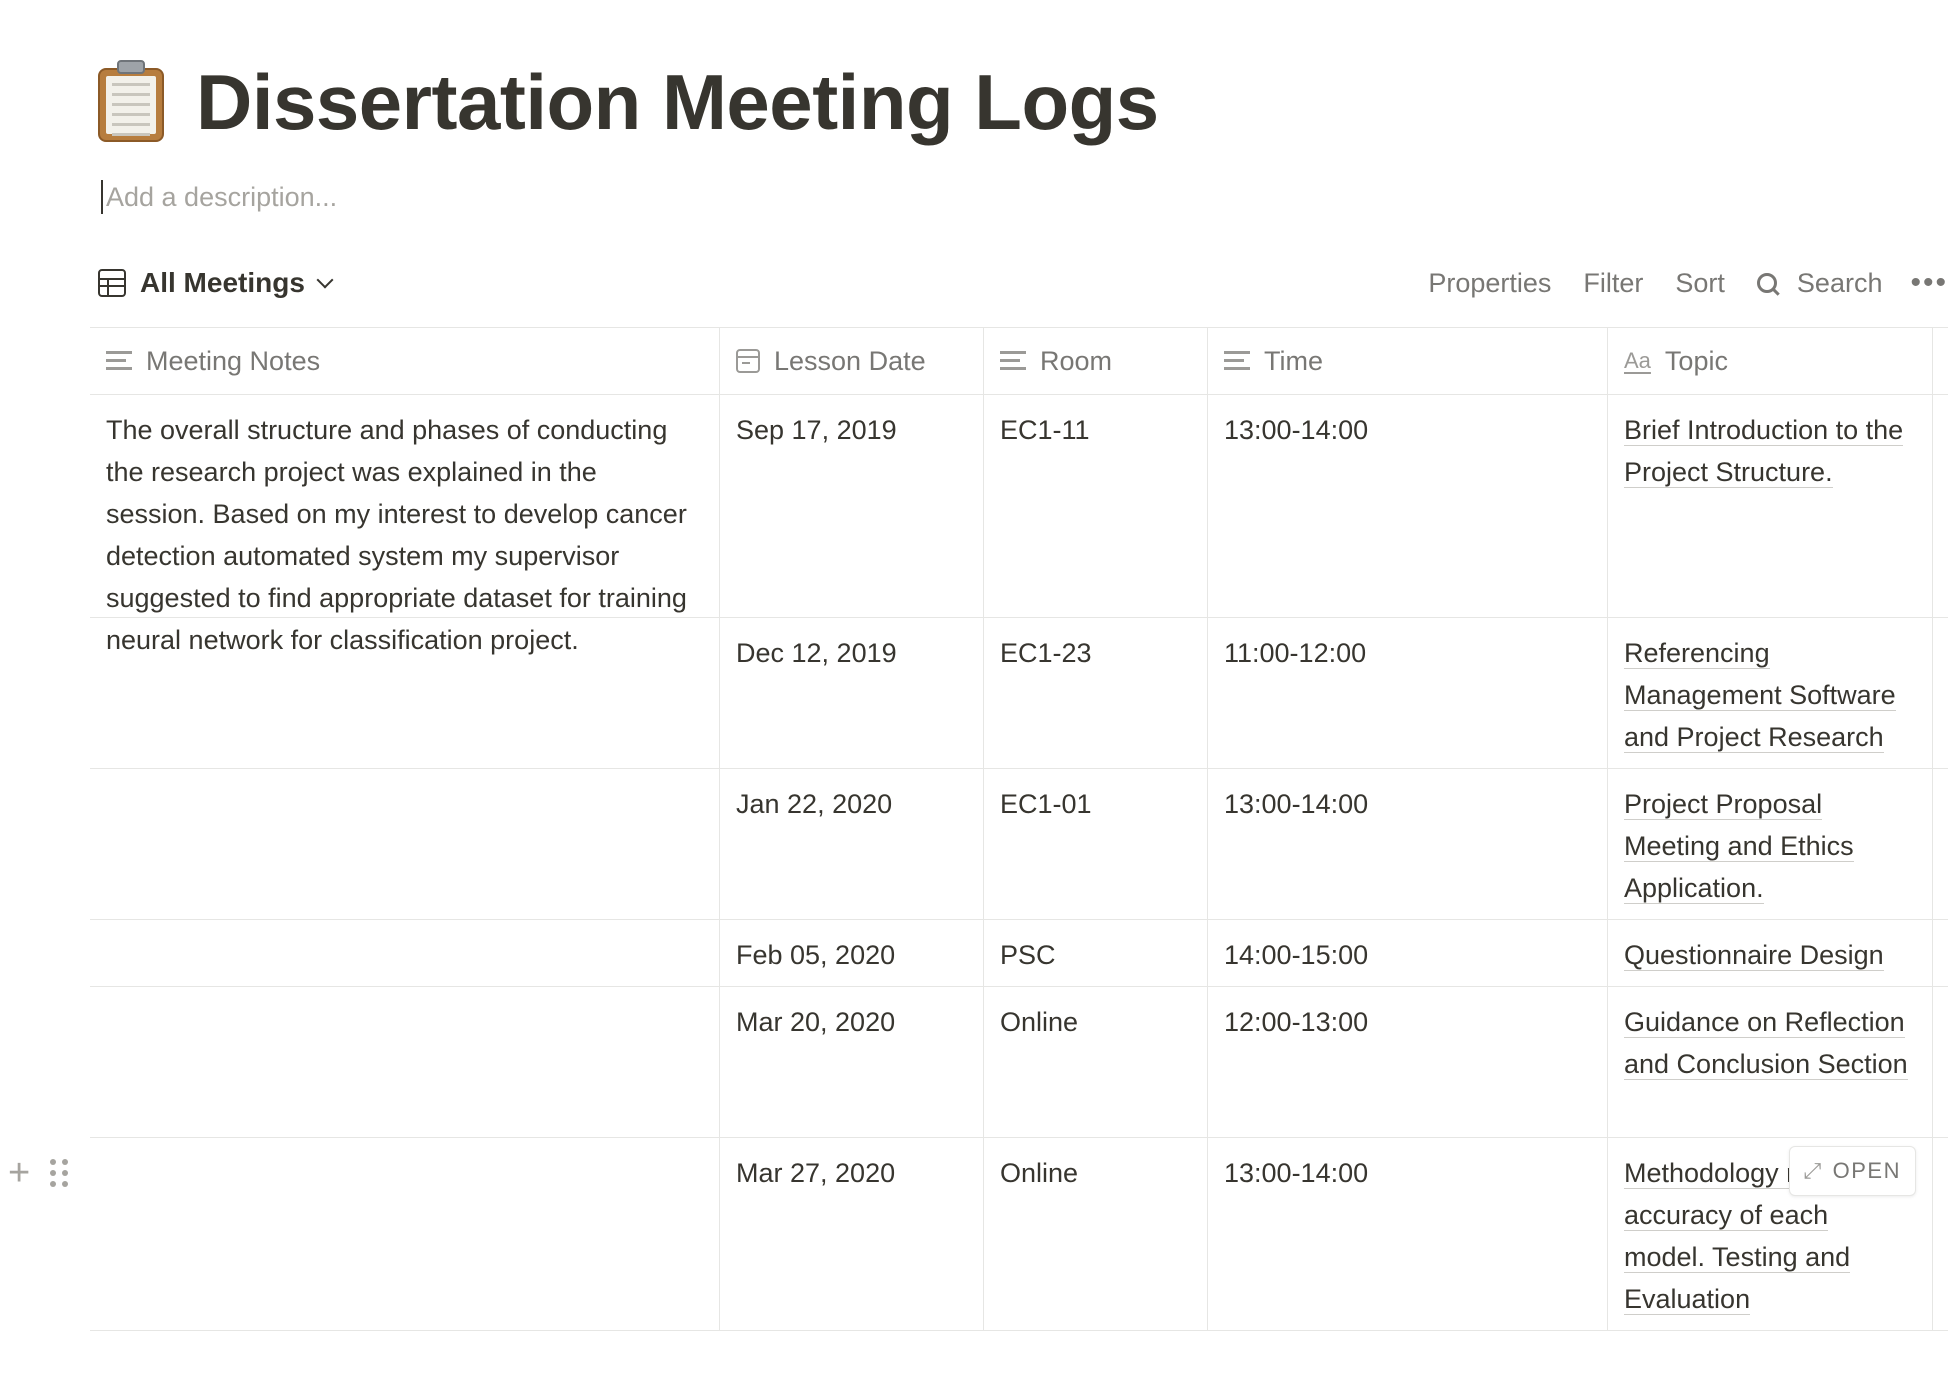 The image size is (1948, 1382). Describe the element at coordinates (1076, 361) in the screenshot. I see `column-label: Room` at that location.